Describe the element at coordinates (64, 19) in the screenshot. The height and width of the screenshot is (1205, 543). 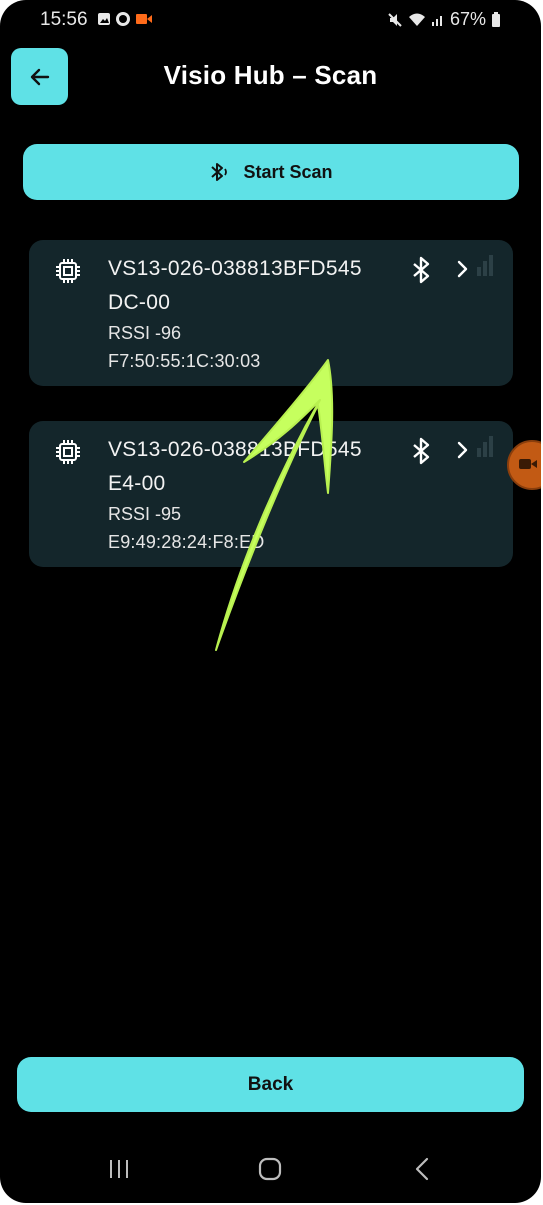
I see `status-time: 15:56` at that location.